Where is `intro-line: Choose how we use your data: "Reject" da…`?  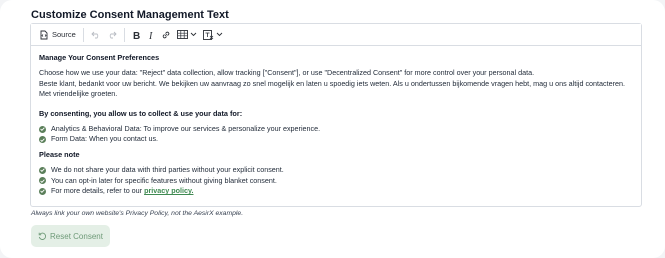
intro-line: Choose how we use your data: "Reject" da… is located at coordinates (287, 73).